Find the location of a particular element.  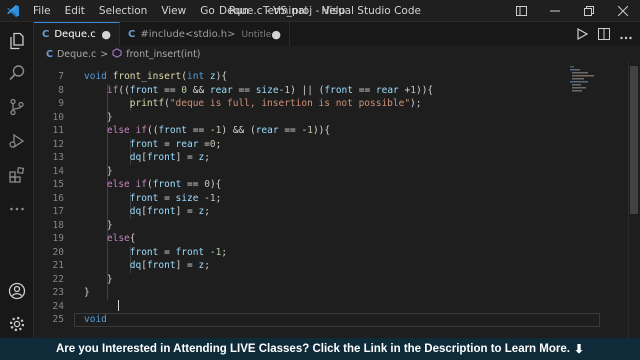

code-line: 22 } is located at coordinates (319, 280).